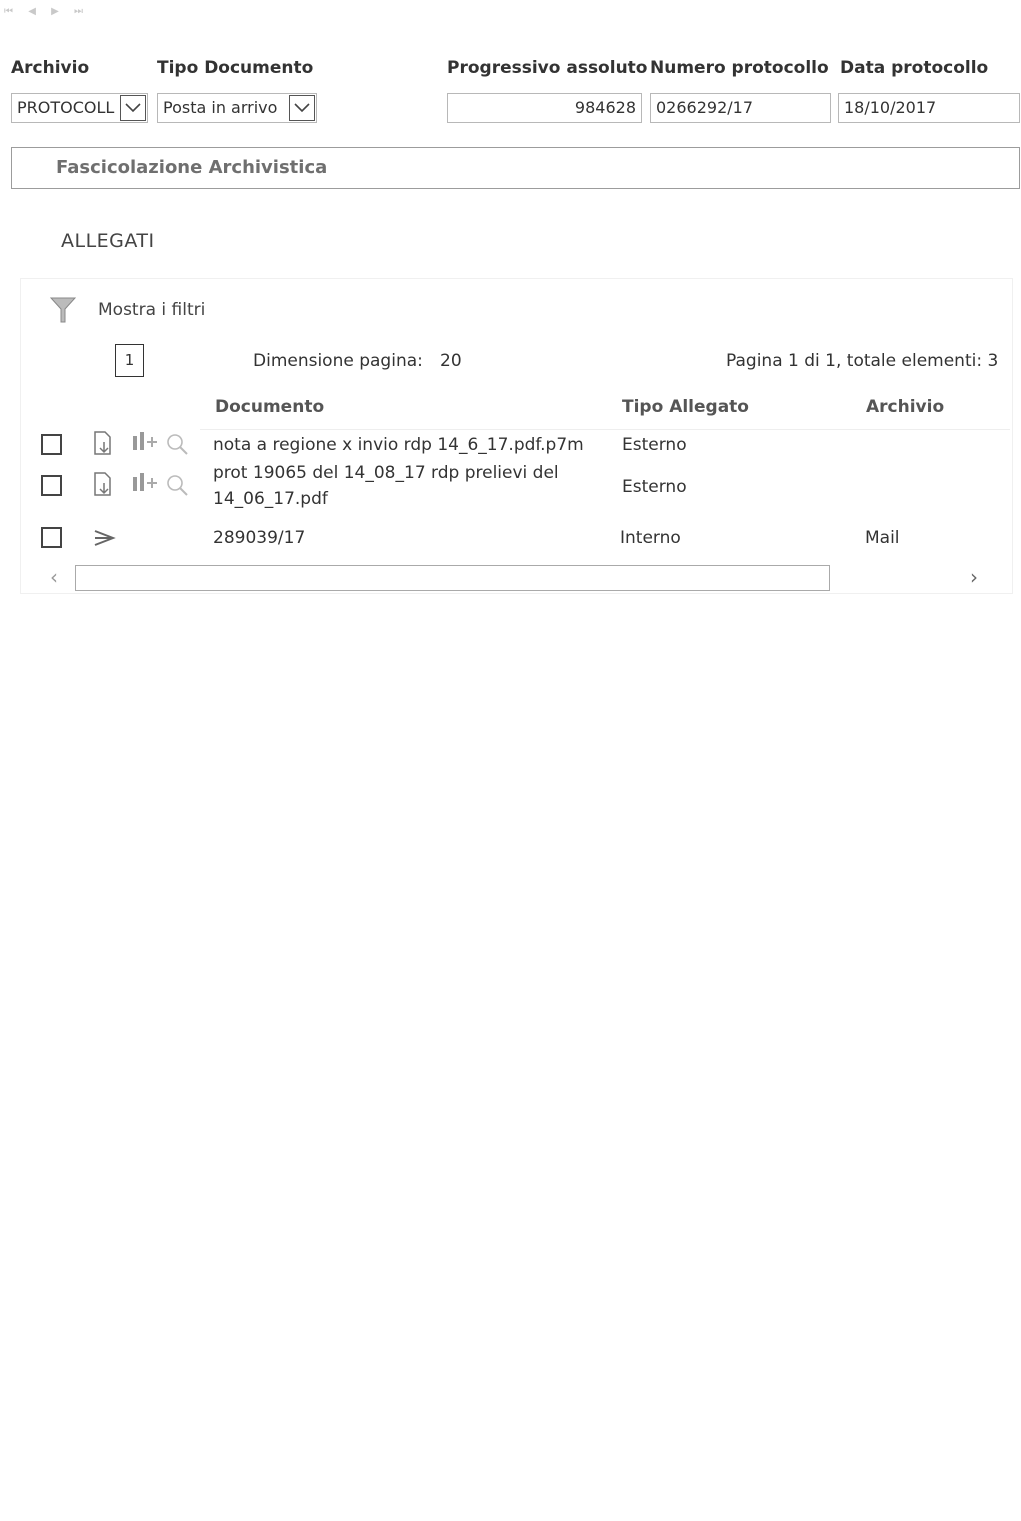 This screenshot has width=1021, height=1521. I want to click on row-tipo-allegato: Interno, so click(650, 538).